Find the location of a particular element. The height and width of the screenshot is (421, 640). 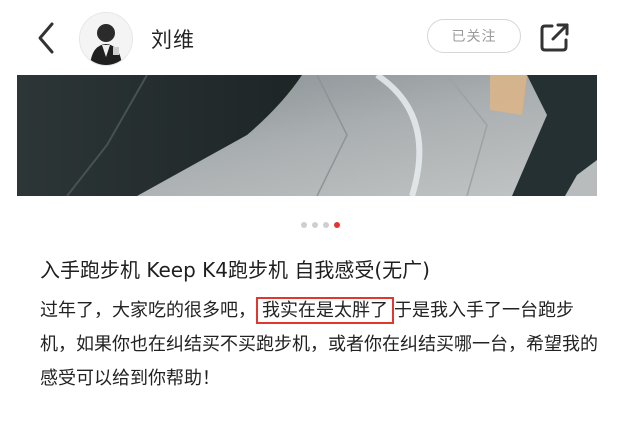

share-external-icon is located at coordinates (554, 37).